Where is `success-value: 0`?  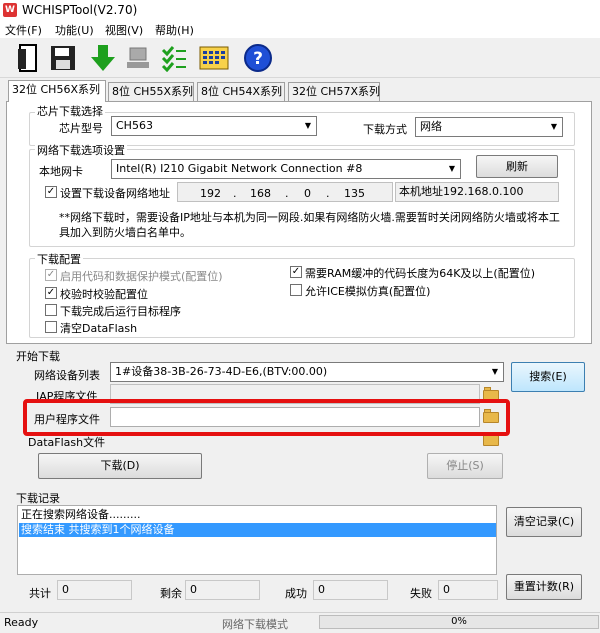
success-value: 0 is located at coordinates (350, 590).